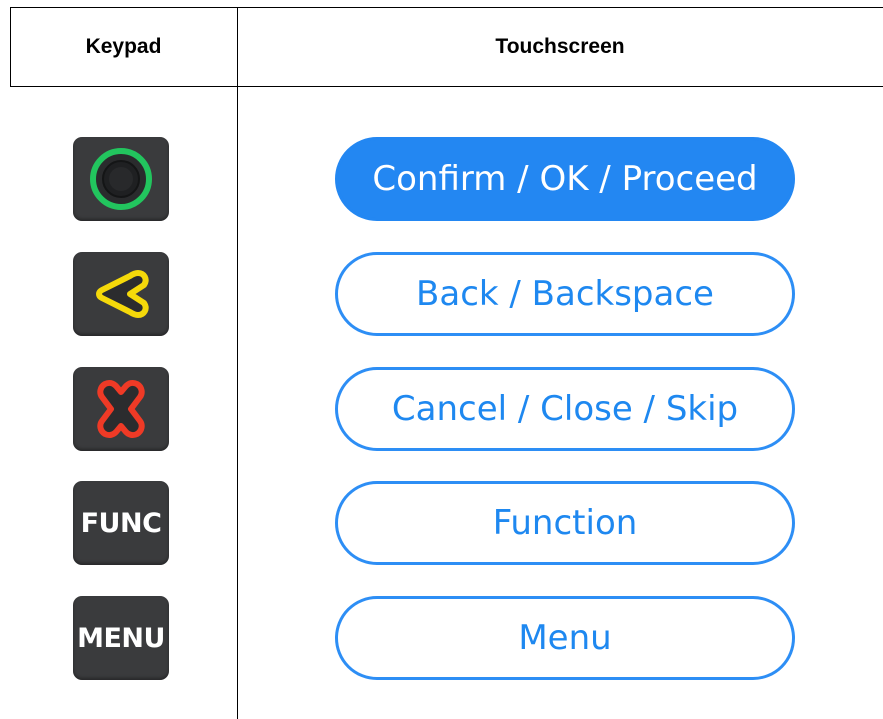  I want to click on menu-key: MENU, so click(121, 638).